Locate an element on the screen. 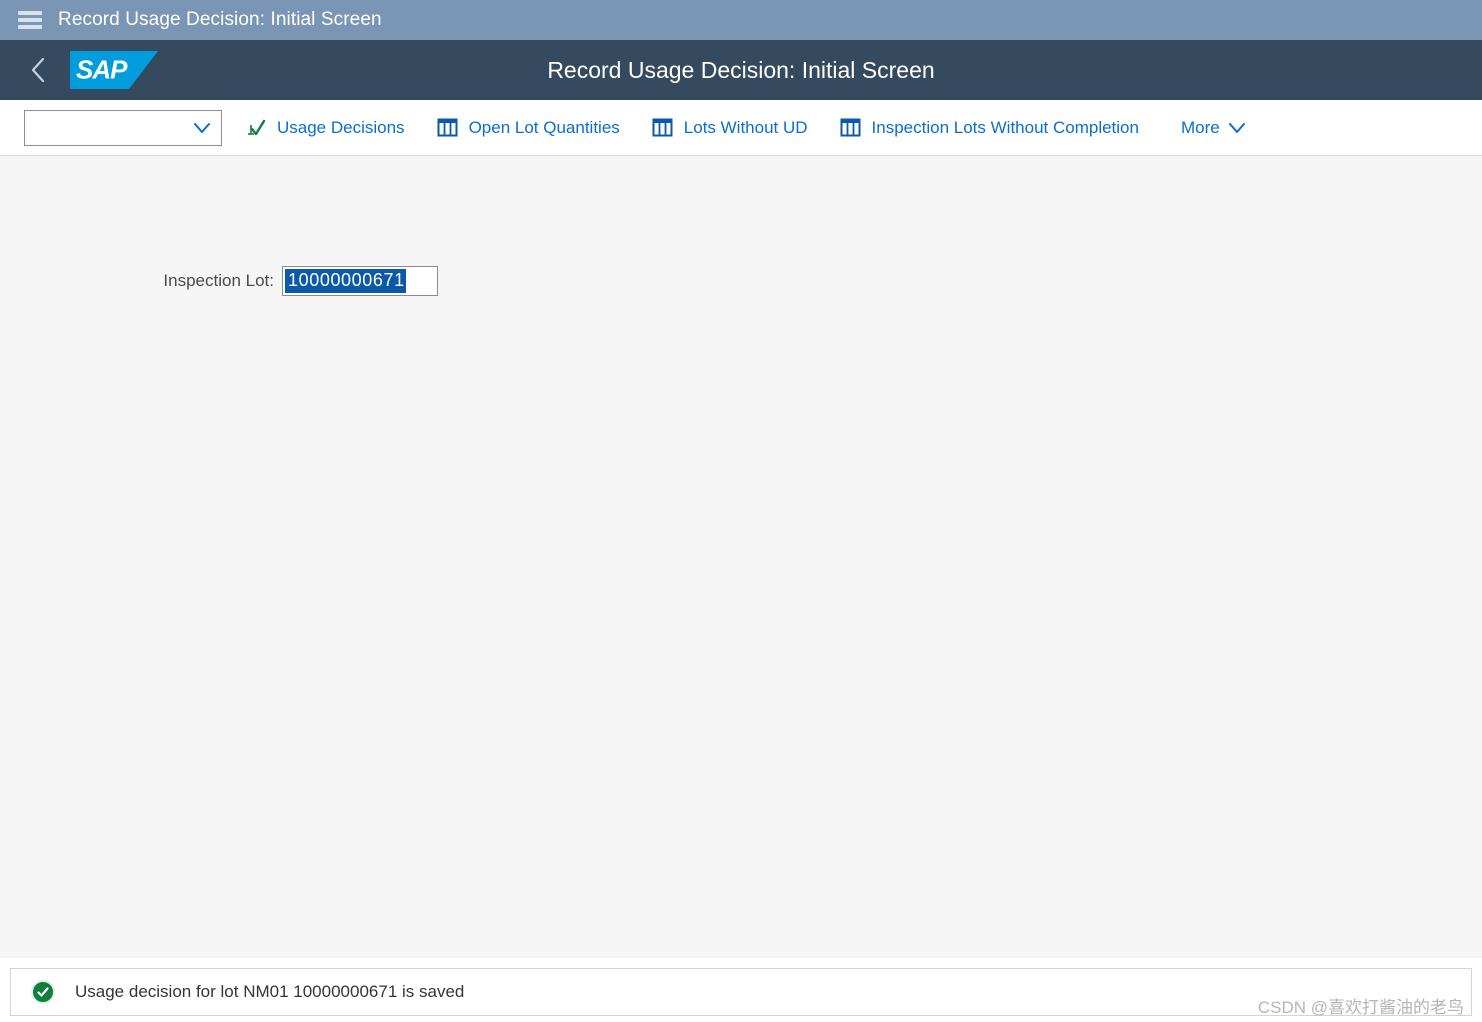 This screenshot has width=1482, height=1022. back-button is located at coordinates (38, 70).